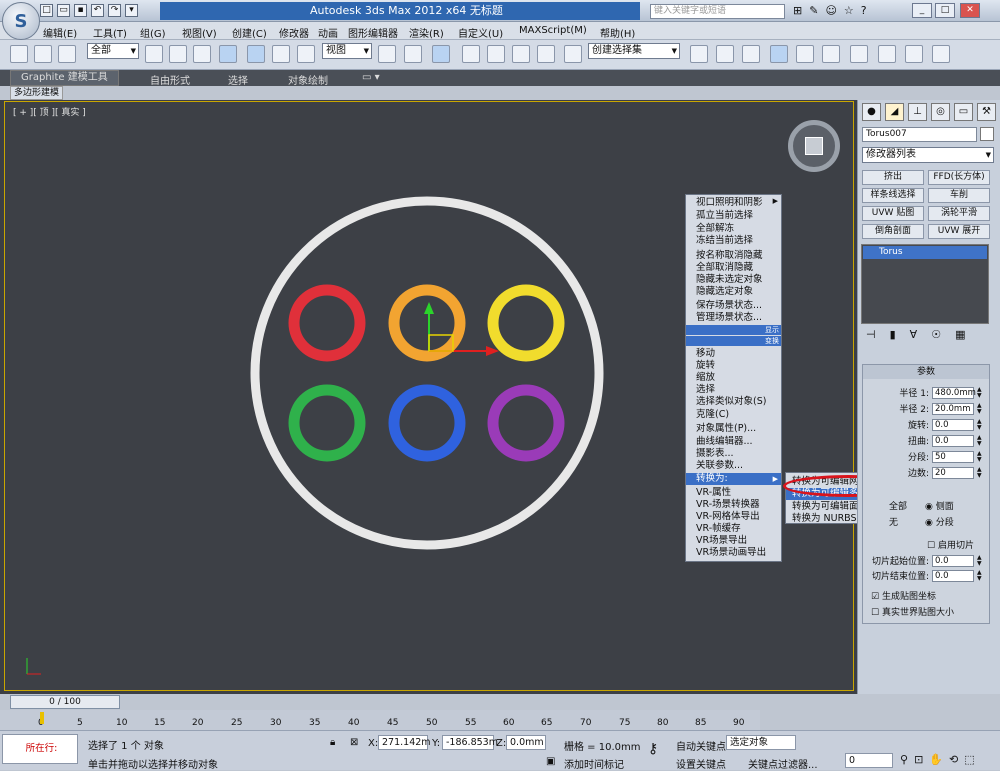 This screenshot has height=771, width=1000. What do you see at coordinates (43, 54) in the screenshot?
I see `unlink-icon` at bounding box center [43, 54].